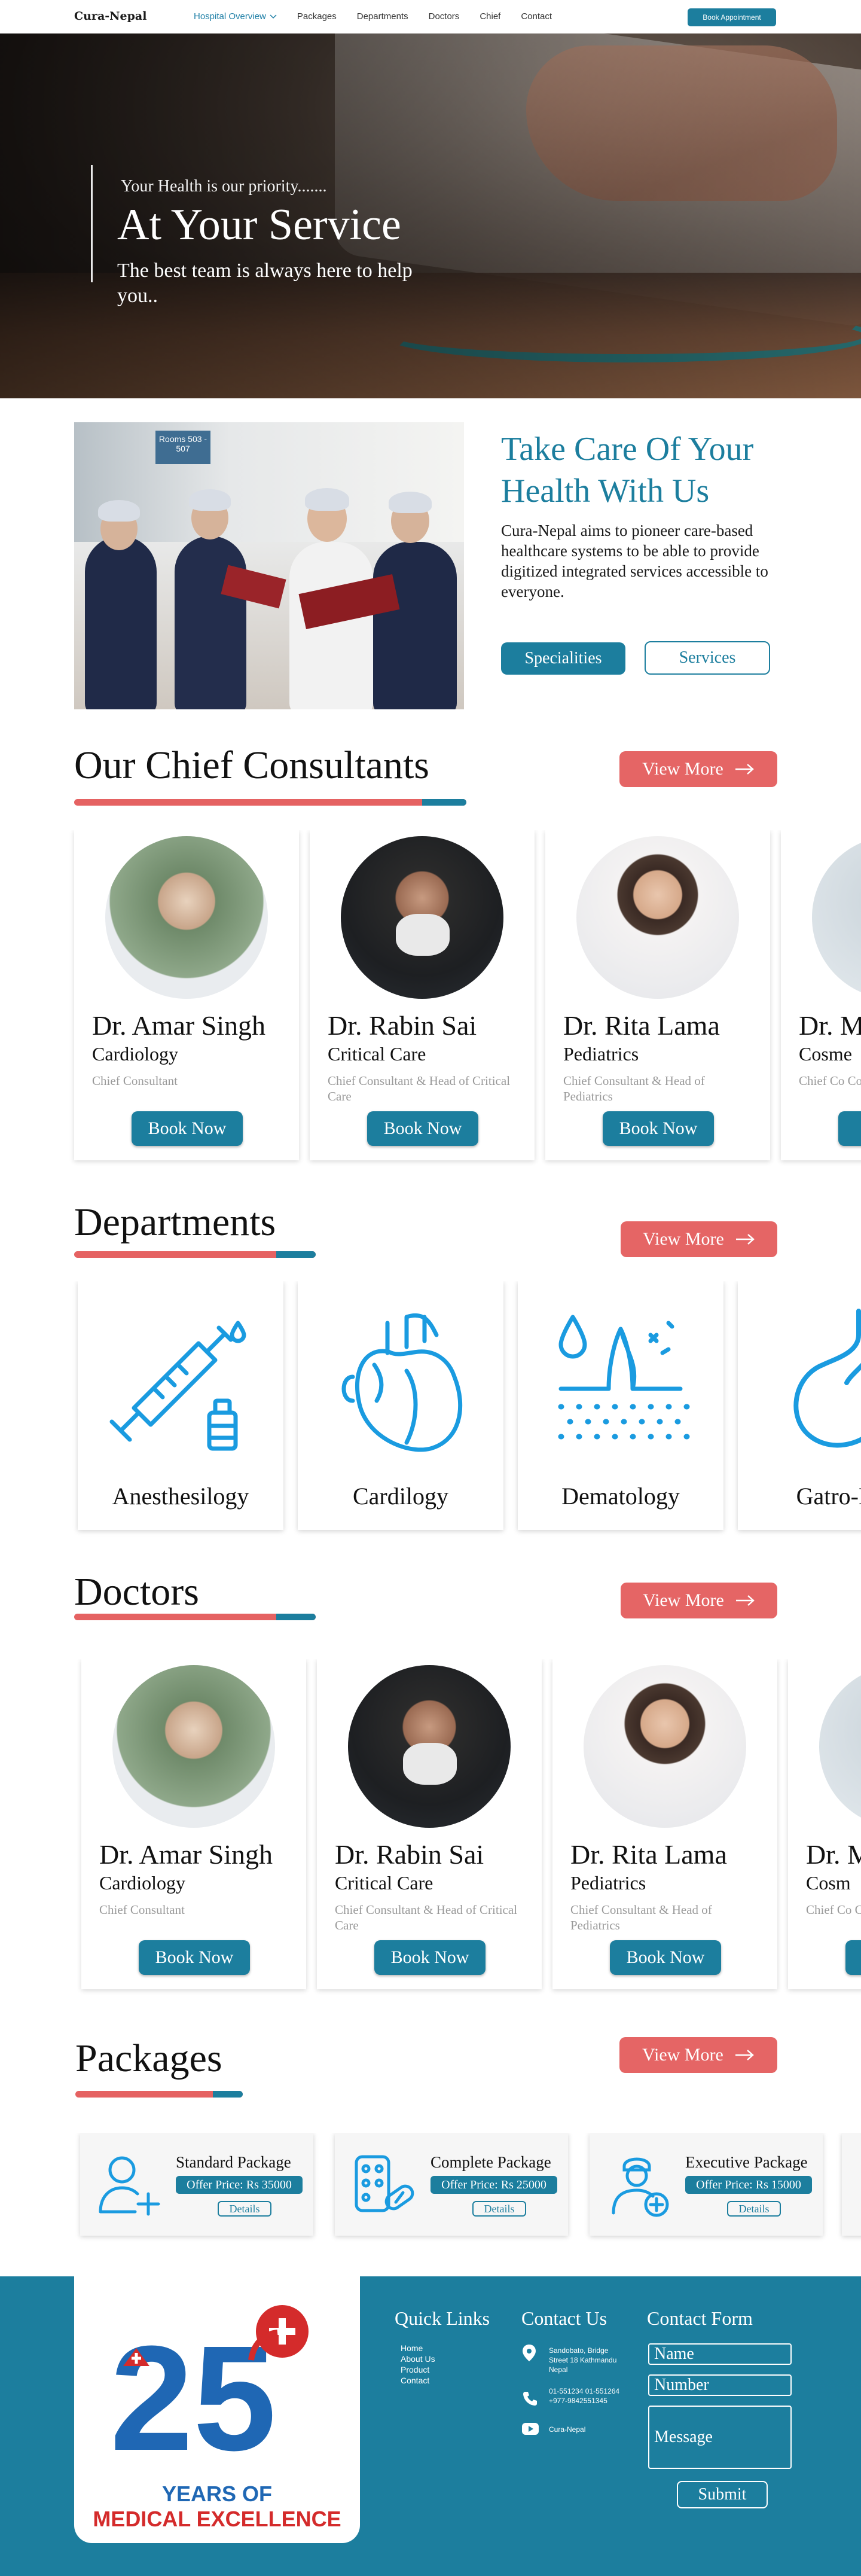  Describe the element at coordinates (722, 2494) in the screenshot. I see `submit-button: Submit` at that location.